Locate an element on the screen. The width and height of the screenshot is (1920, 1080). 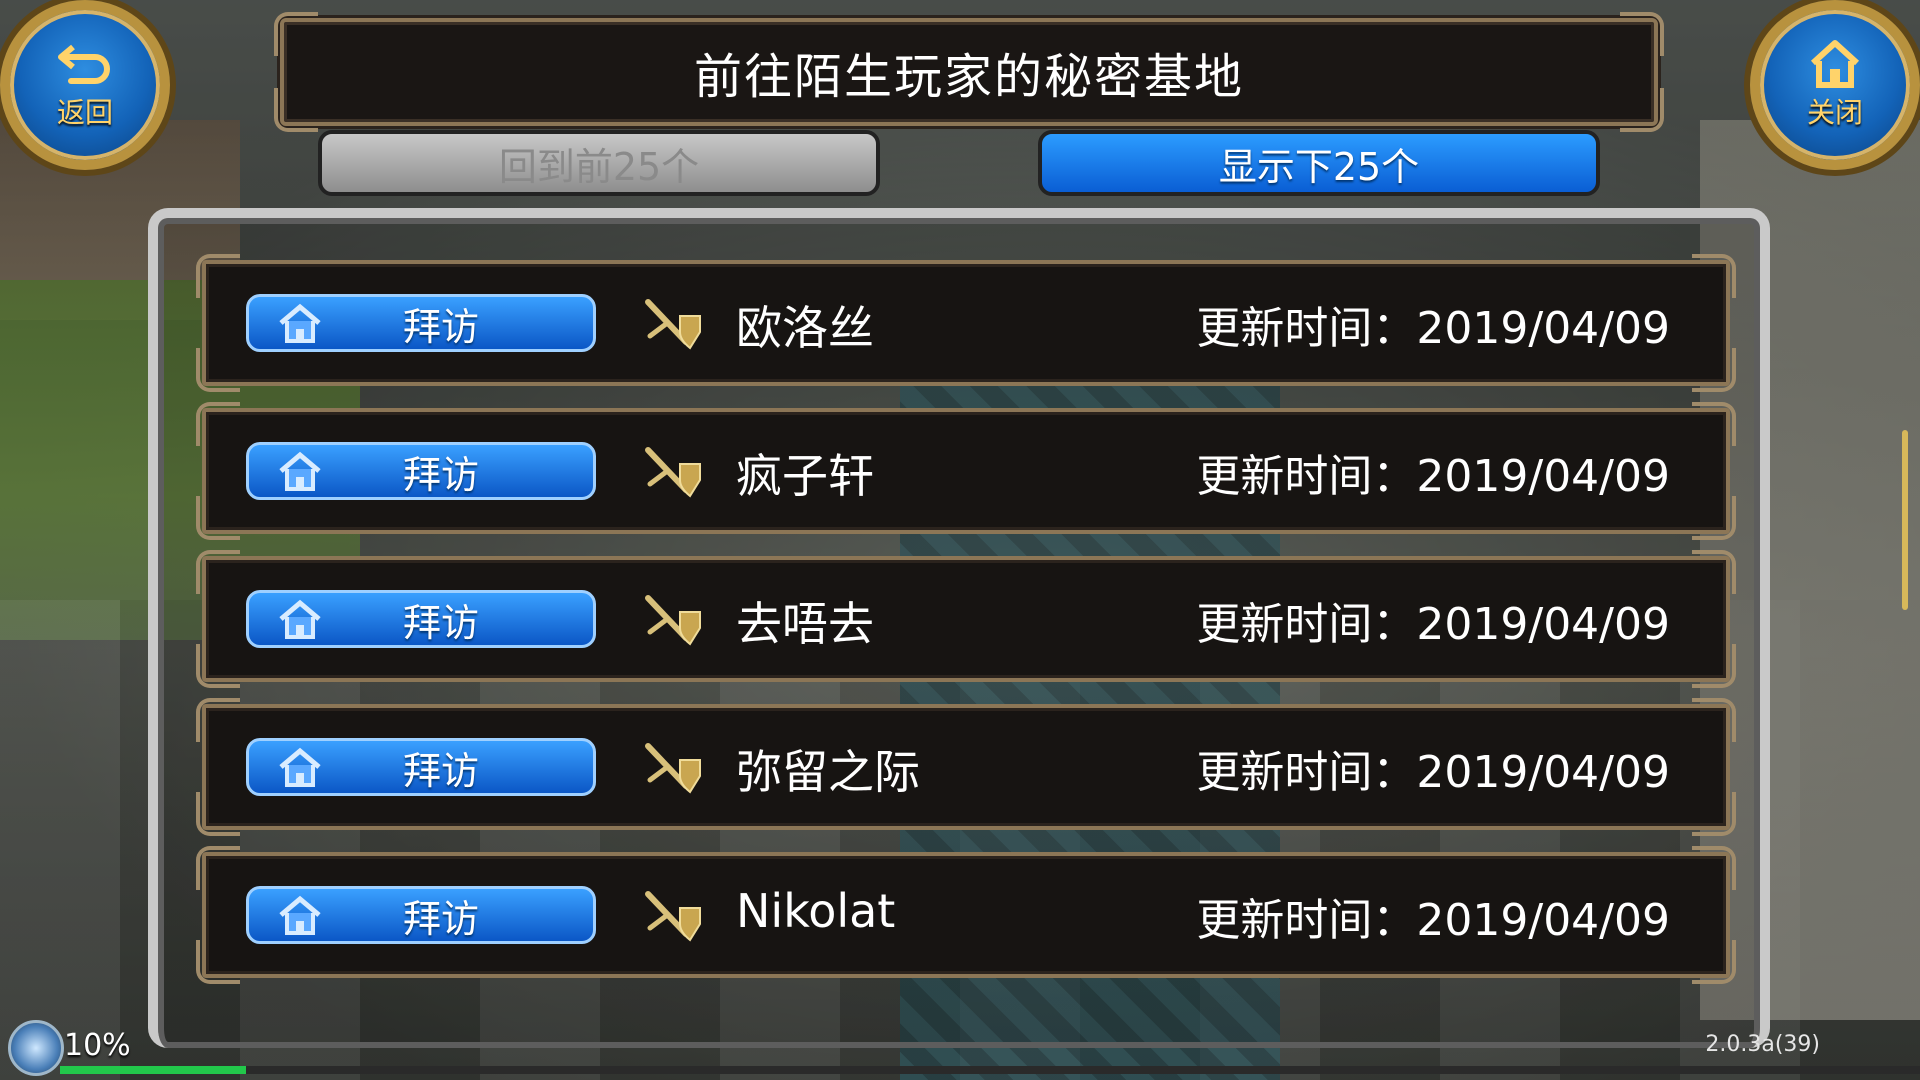
list-item: 拜访 弥留之际 更新时间：2019/04/09 is located at coordinates (966, 767).